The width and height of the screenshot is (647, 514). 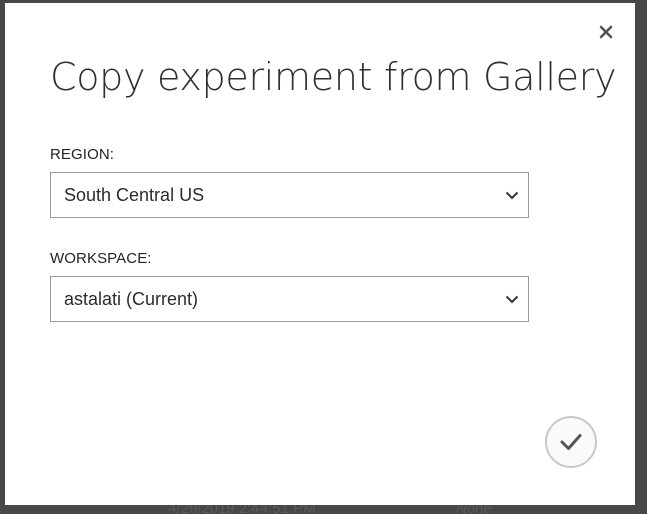 I want to click on checkmark-icon, so click(x=571, y=442).